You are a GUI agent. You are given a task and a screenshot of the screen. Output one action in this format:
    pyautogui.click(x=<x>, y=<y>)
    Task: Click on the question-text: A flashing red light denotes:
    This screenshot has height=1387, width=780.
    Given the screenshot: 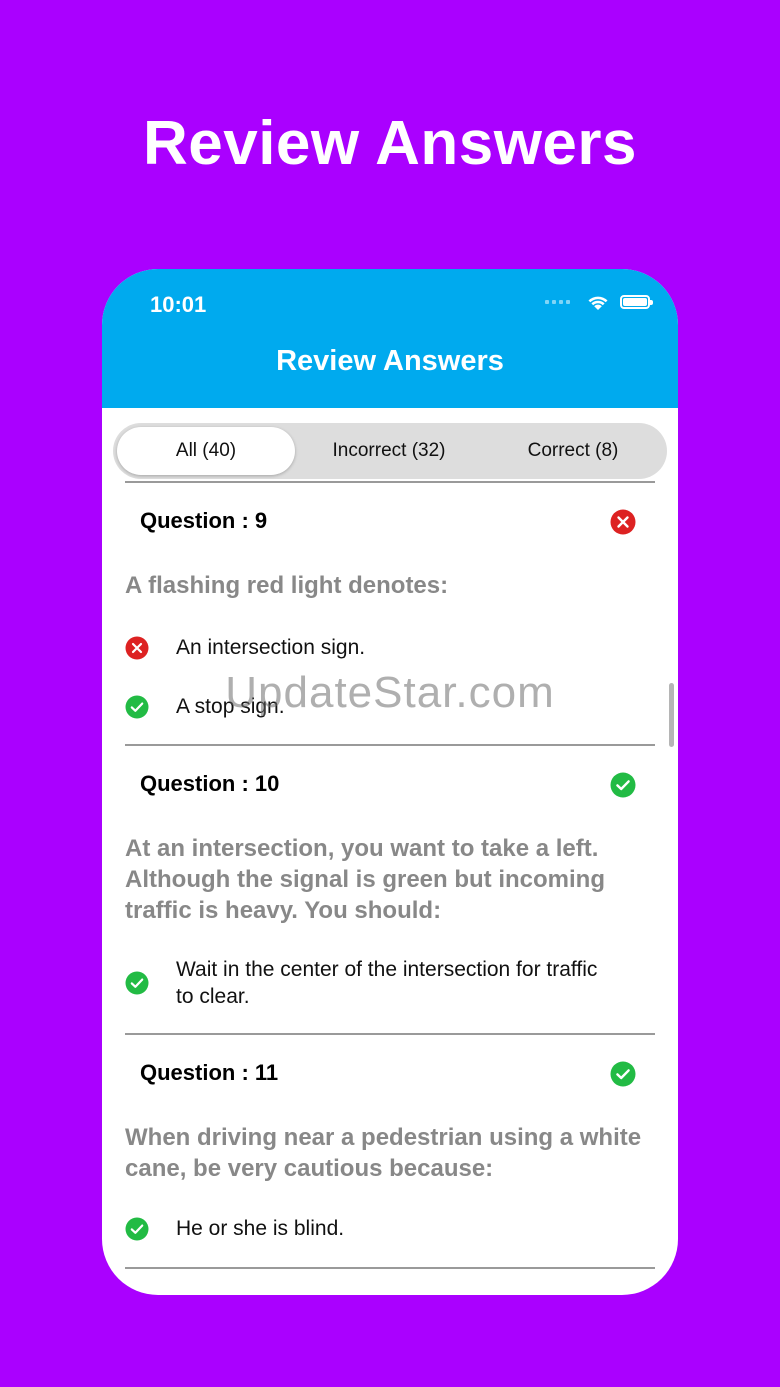 What is the action you would take?
    pyautogui.click(x=287, y=585)
    